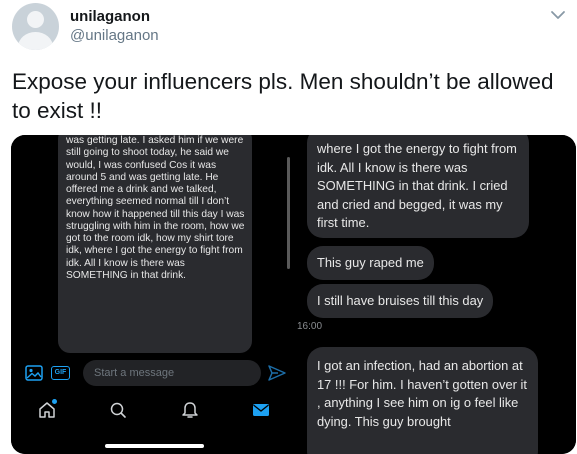  Describe the element at coordinates (288, 213) in the screenshot. I see `scrollbar` at that location.